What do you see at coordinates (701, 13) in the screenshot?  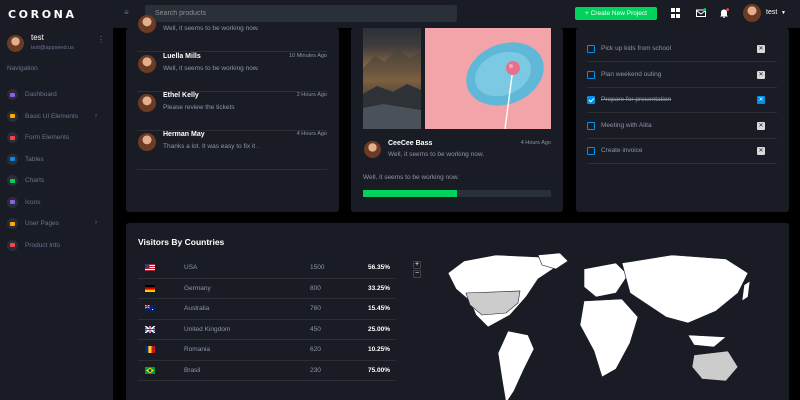 I see `mail-icon` at bounding box center [701, 13].